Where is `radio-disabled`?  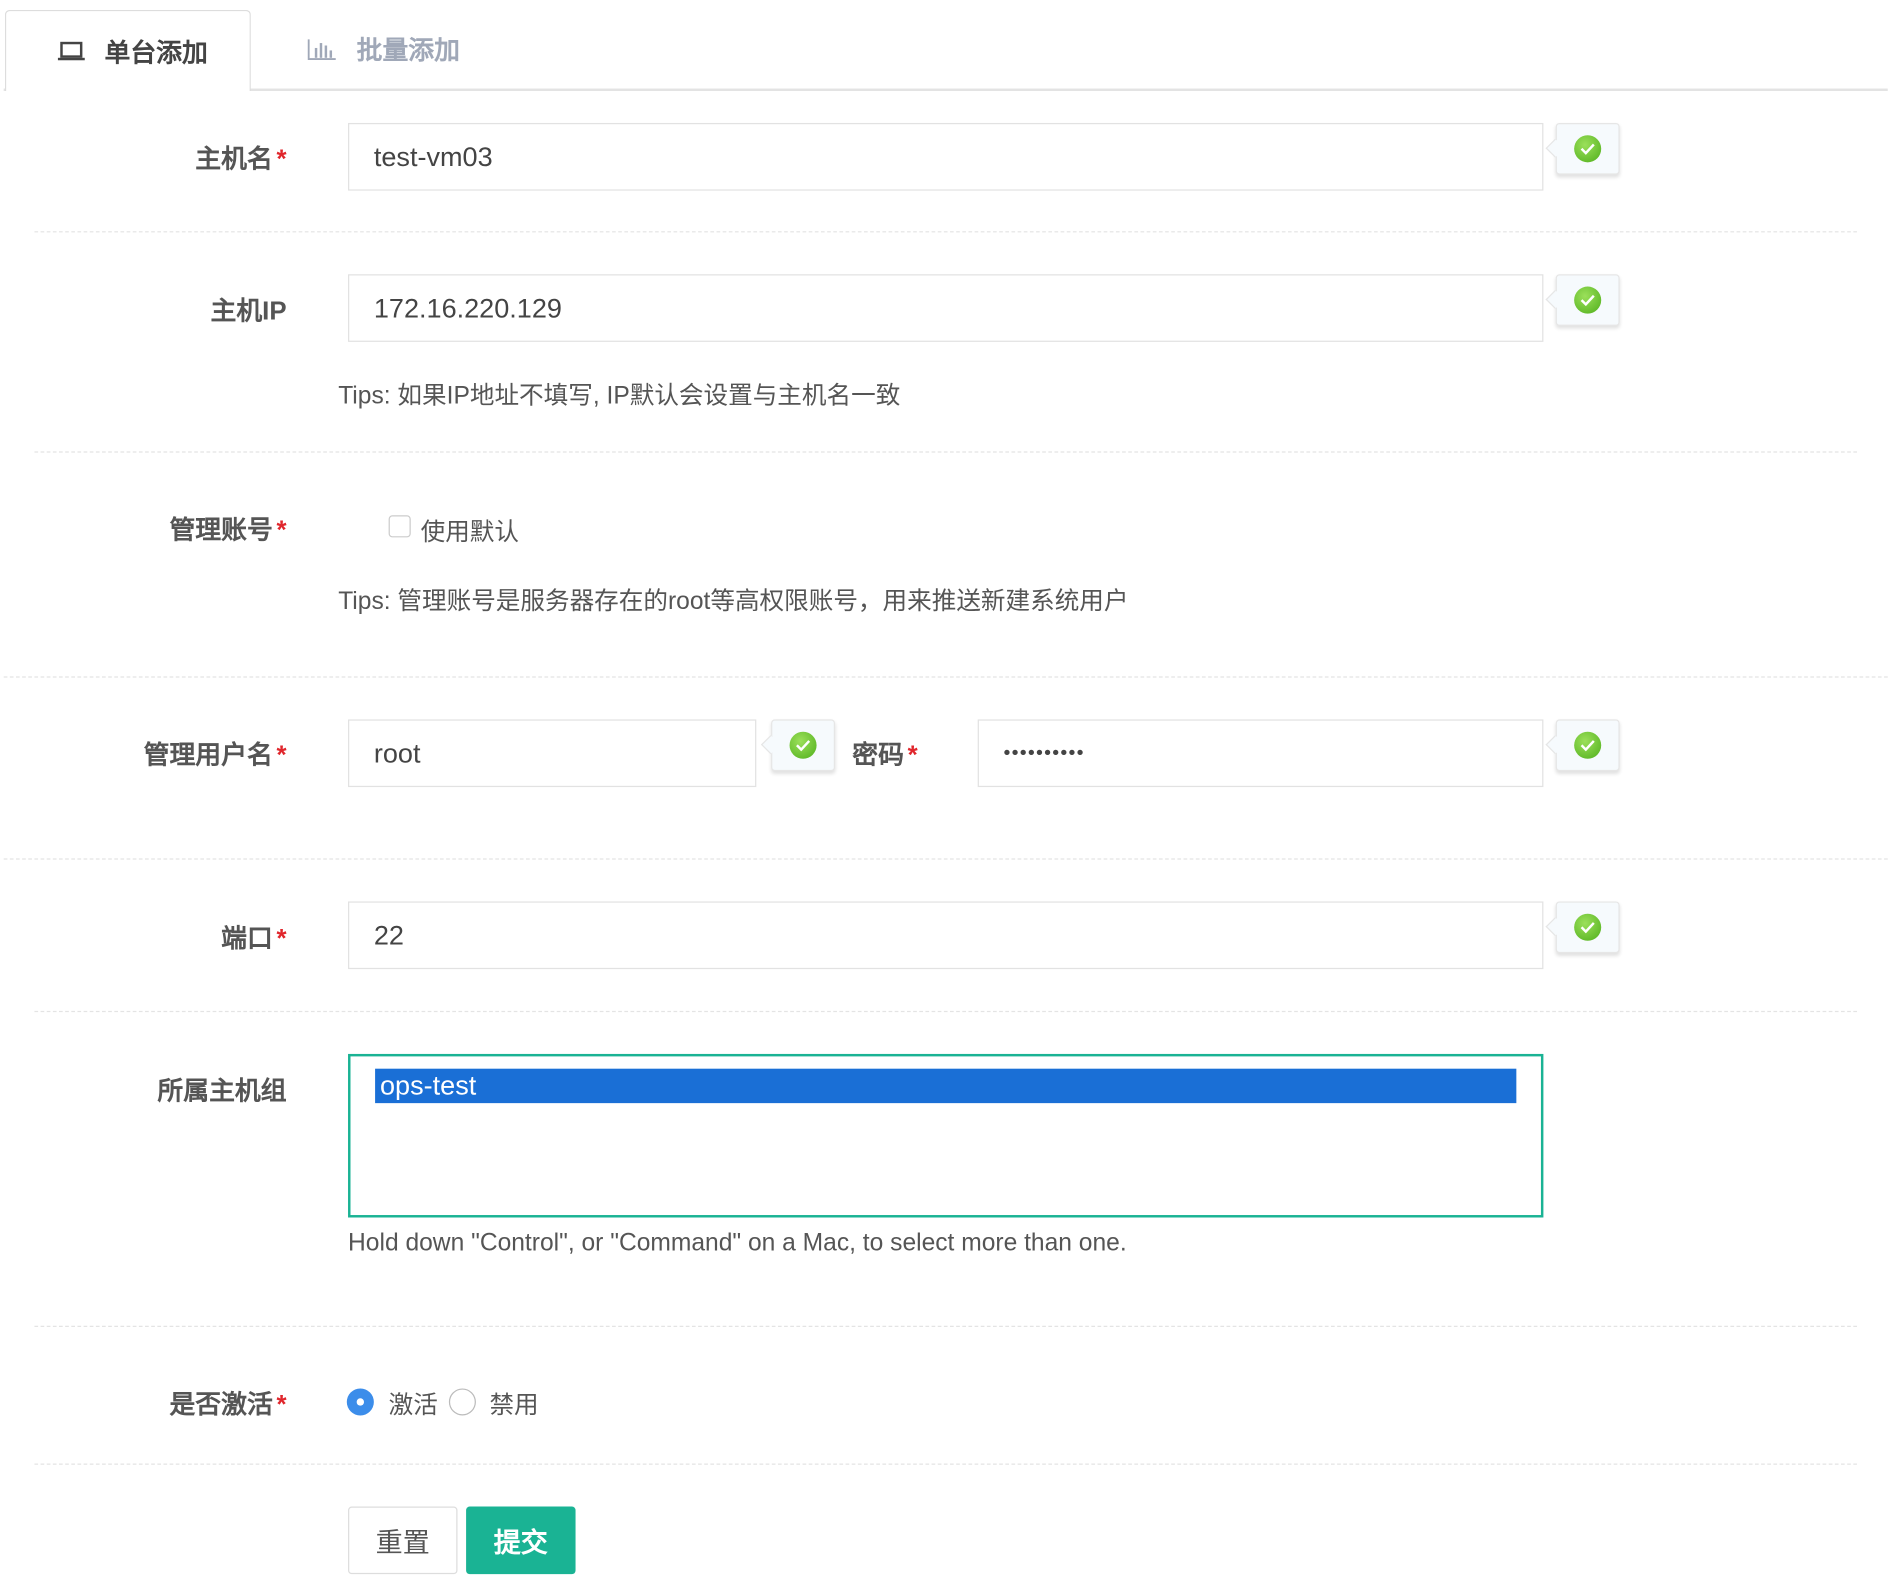 radio-disabled is located at coordinates (462, 1402).